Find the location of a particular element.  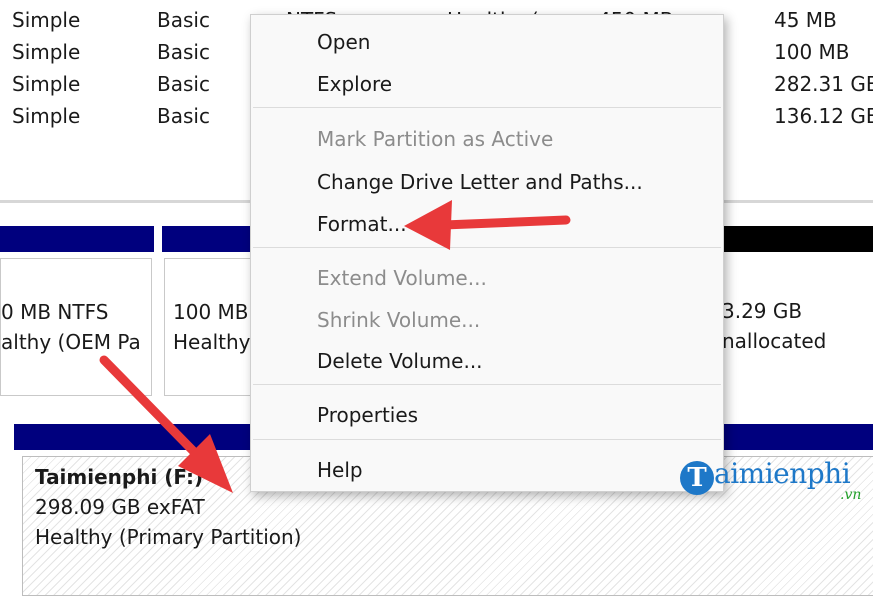

watermark-logo: T aimienphi .vn is located at coordinates (774, 480).